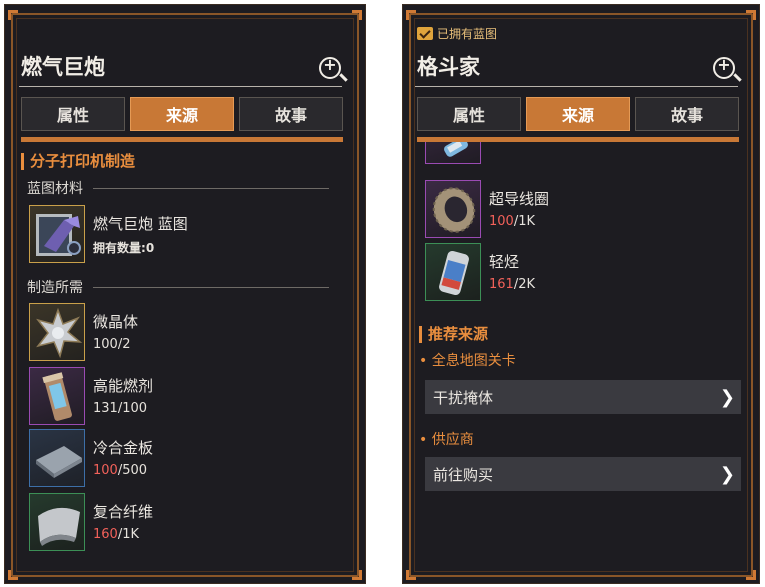  What do you see at coordinates (57, 332) in the screenshot?
I see `microcrystal-icon` at bounding box center [57, 332].